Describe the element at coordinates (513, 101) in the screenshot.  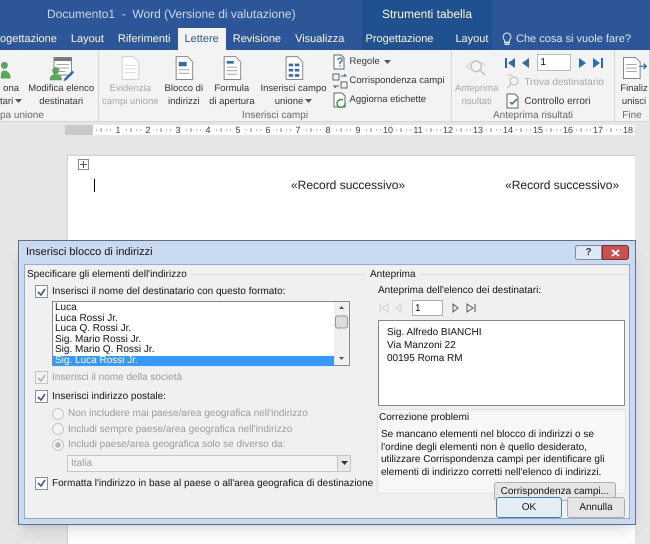
I see `document-check-icon` at that location.